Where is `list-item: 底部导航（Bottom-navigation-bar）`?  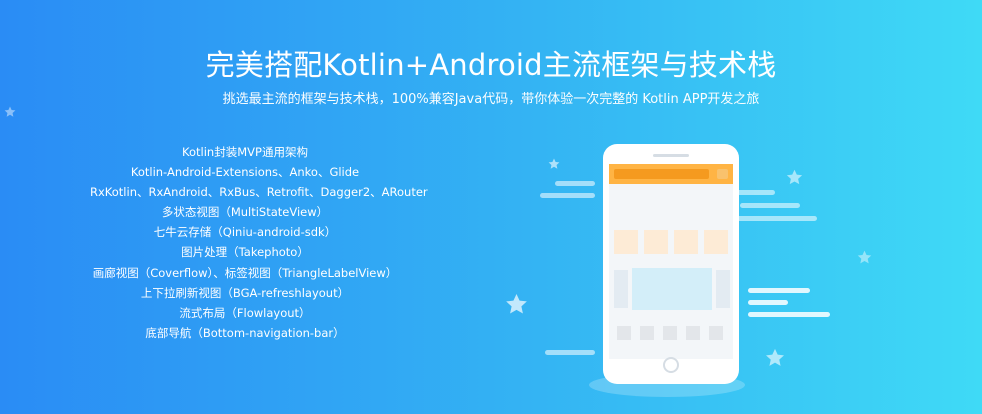 list-item: 底部导航（Bottom-navigation-bar） is located at coordinates (245, 332).